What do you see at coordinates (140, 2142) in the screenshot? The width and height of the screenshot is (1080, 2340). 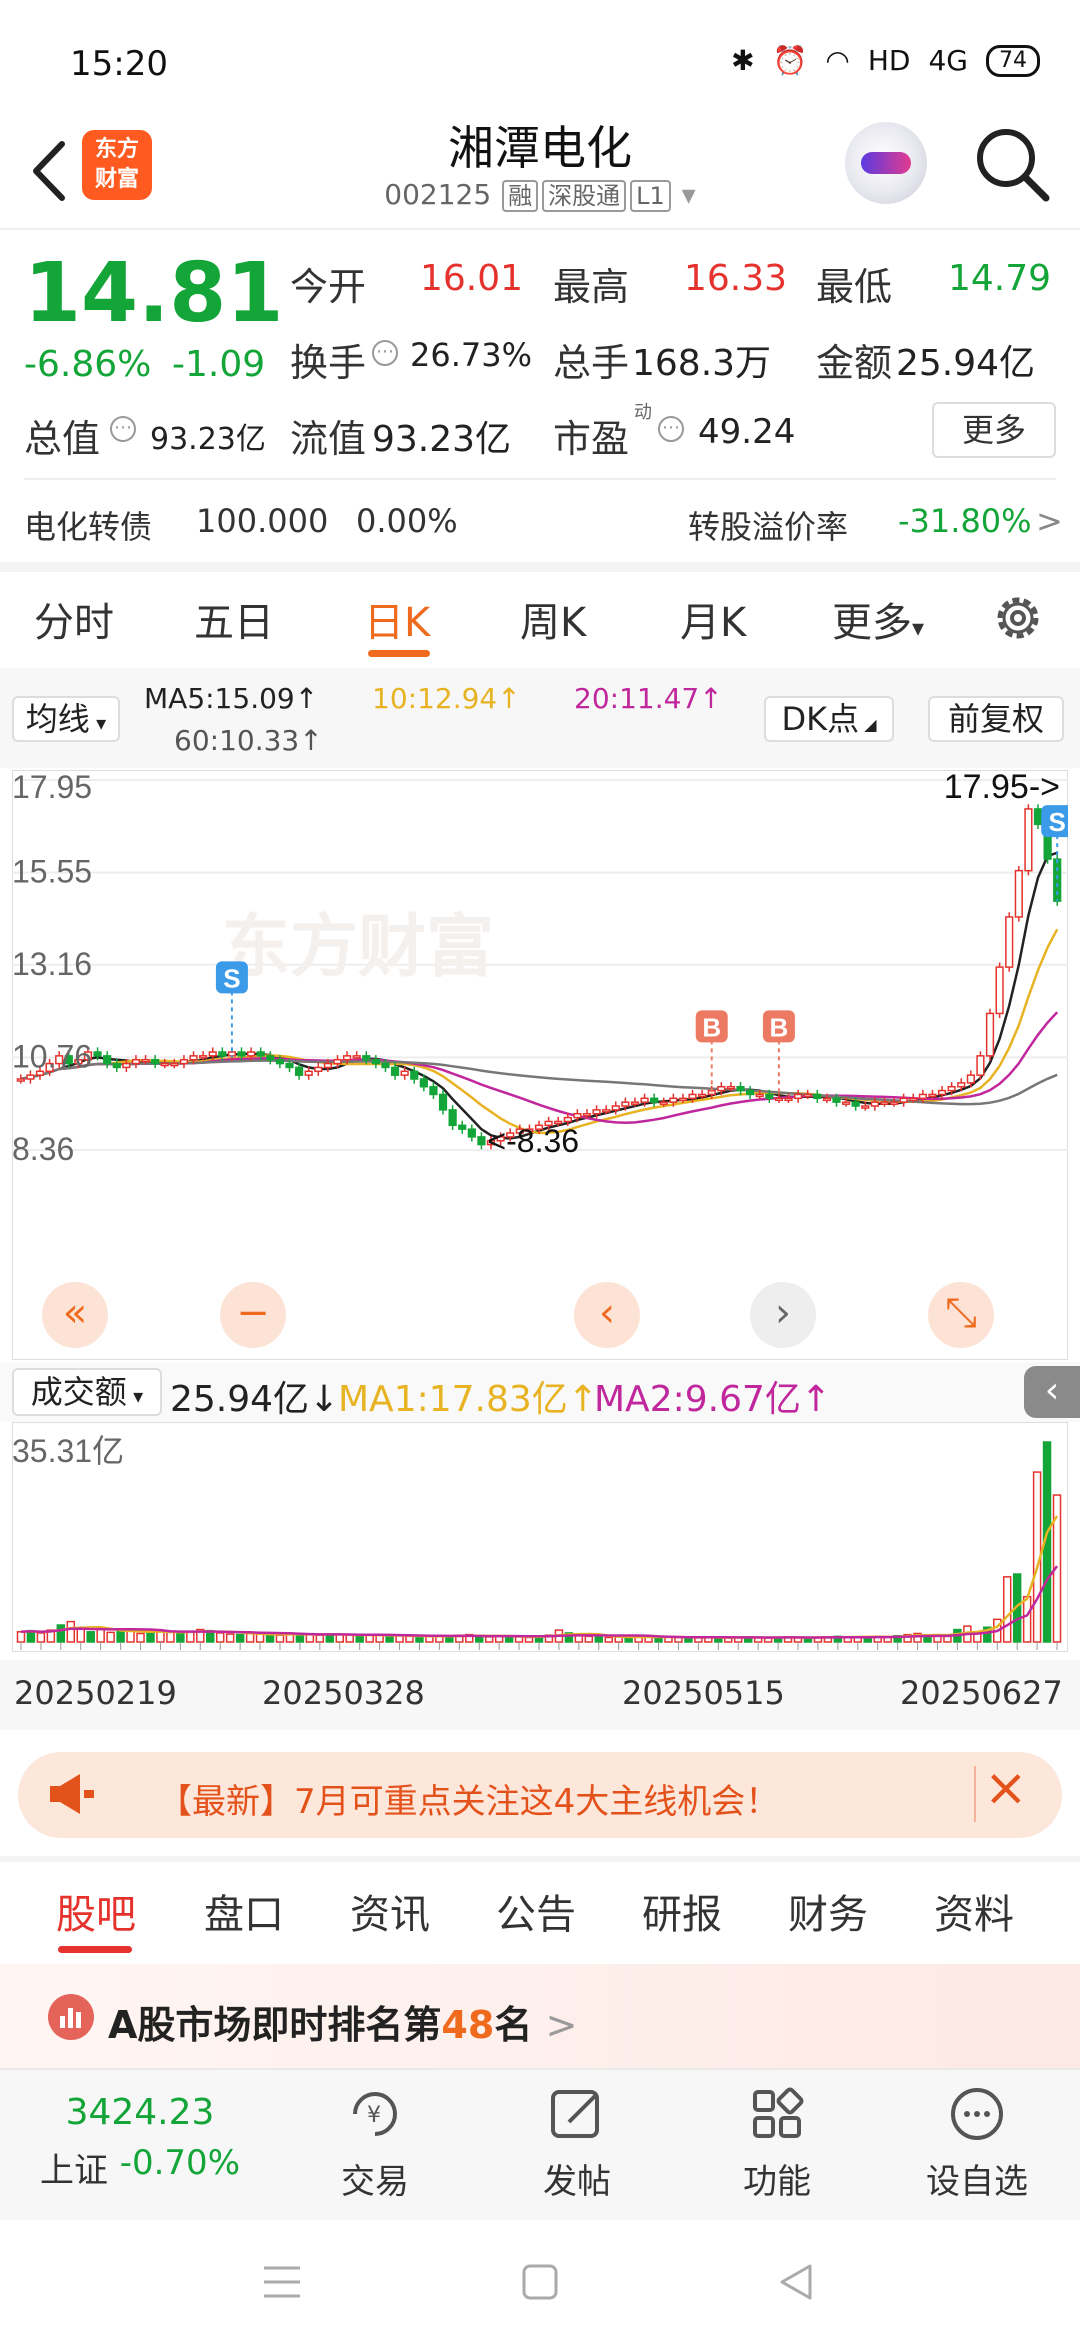 I see `index-ticker: 3424.23 上证 -0.70%` at bounding box center [140, 2142].